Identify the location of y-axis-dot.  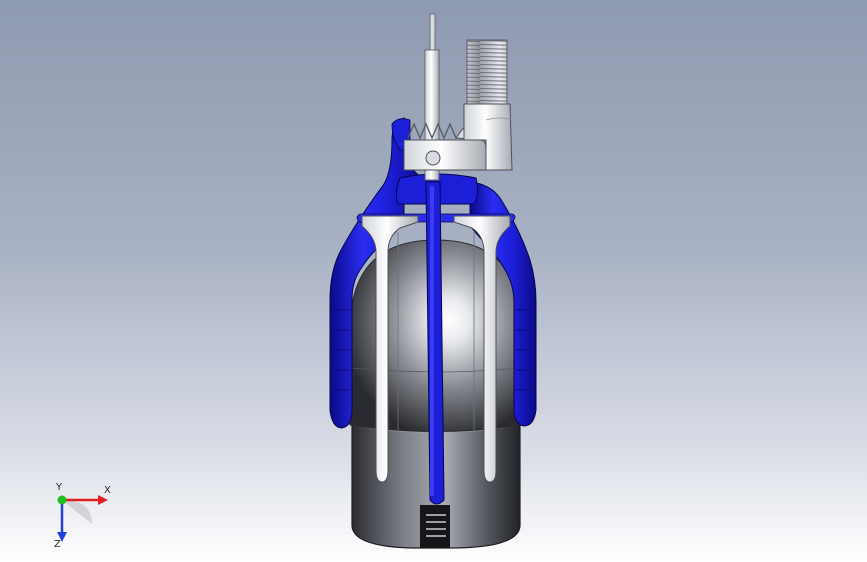
(62, 500).